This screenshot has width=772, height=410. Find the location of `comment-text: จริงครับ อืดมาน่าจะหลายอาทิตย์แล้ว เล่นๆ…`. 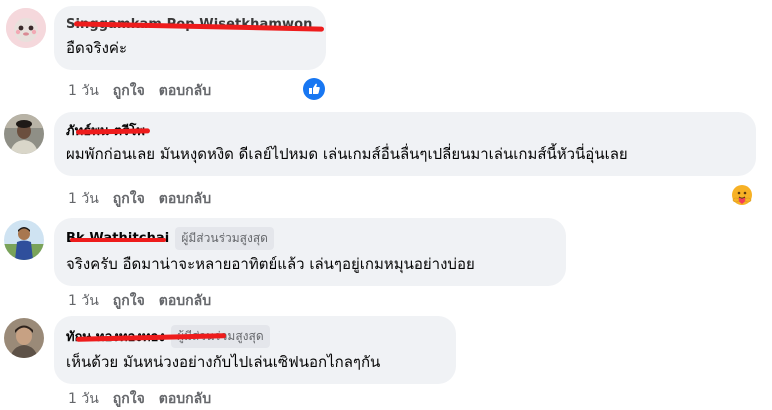

comment-text: จริงครับ อืดมาน่าจะหลายอาทิตย์แล้ว เล่นๆ… is located at coordinates (270, 264).